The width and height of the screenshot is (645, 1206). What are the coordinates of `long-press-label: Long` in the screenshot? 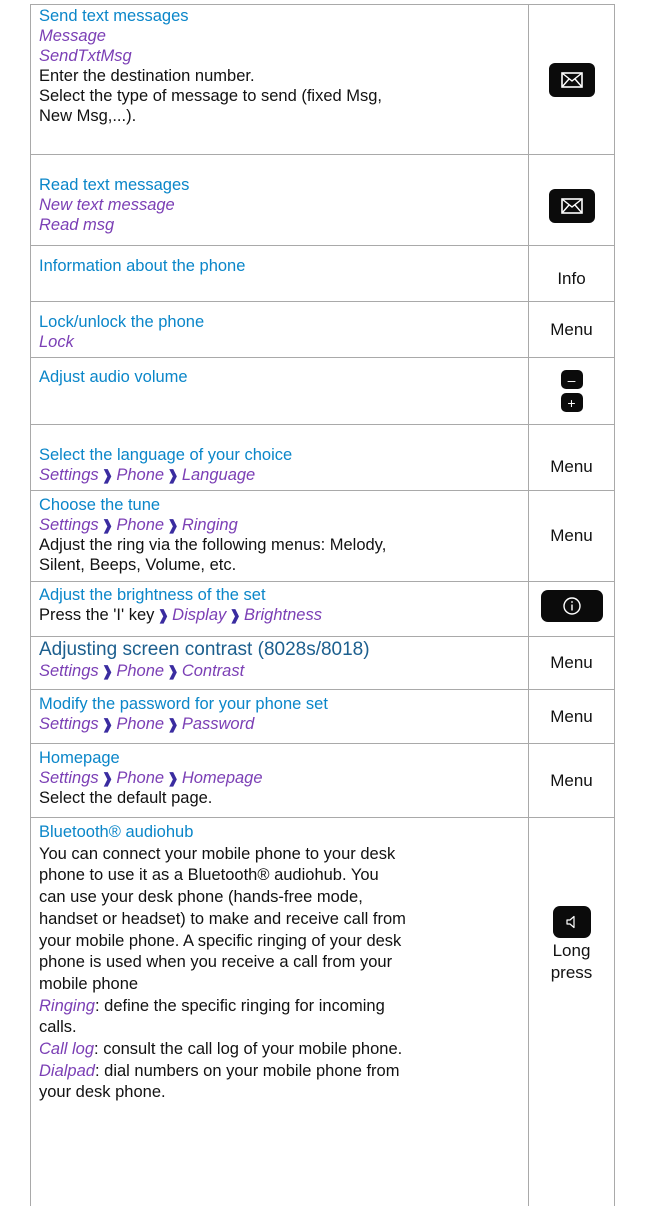 It's located at (571, 950).